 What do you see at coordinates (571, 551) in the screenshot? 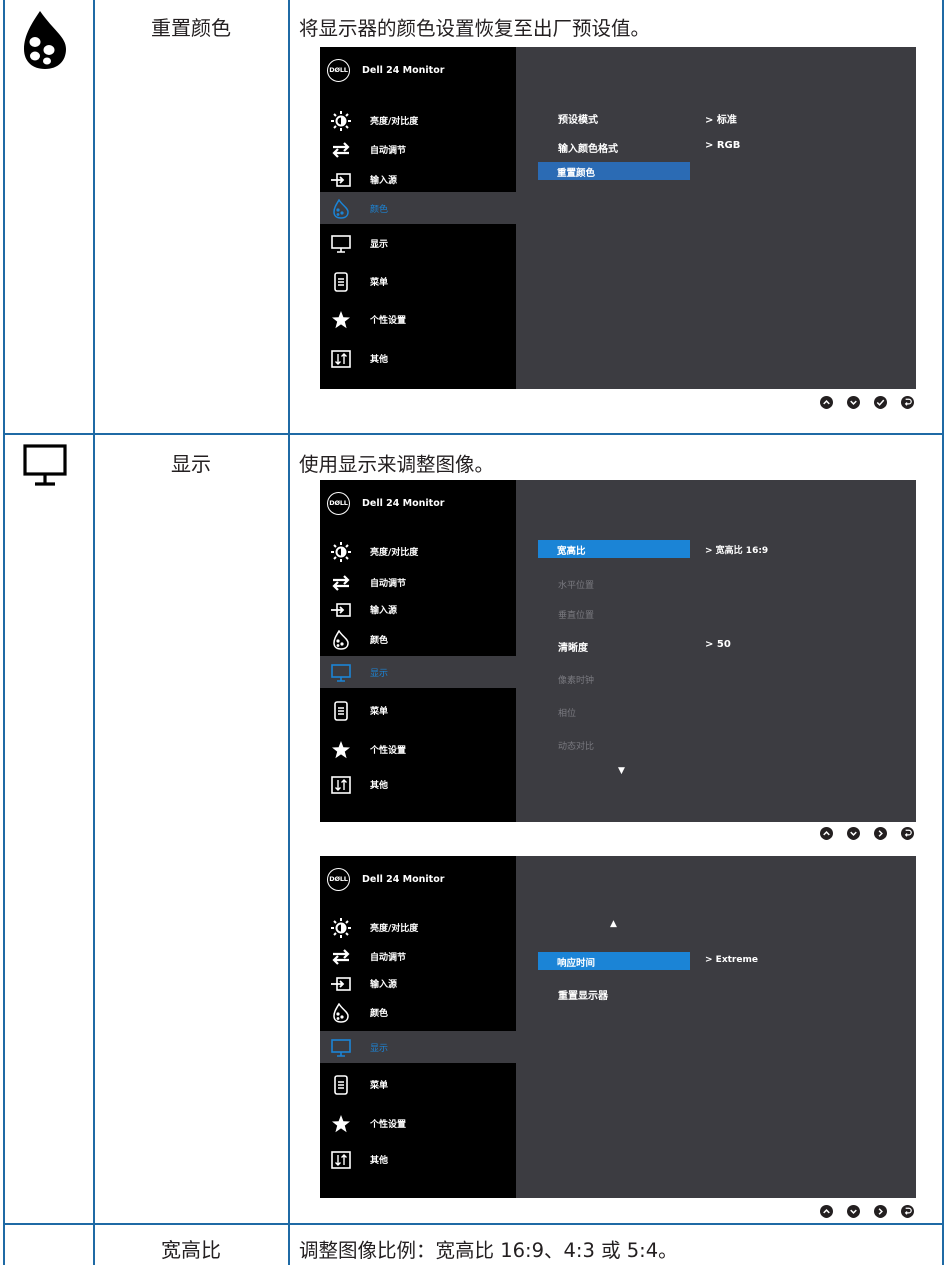
I see `osd-submenu-label: 宽高比` at bounding box center [571, 551].